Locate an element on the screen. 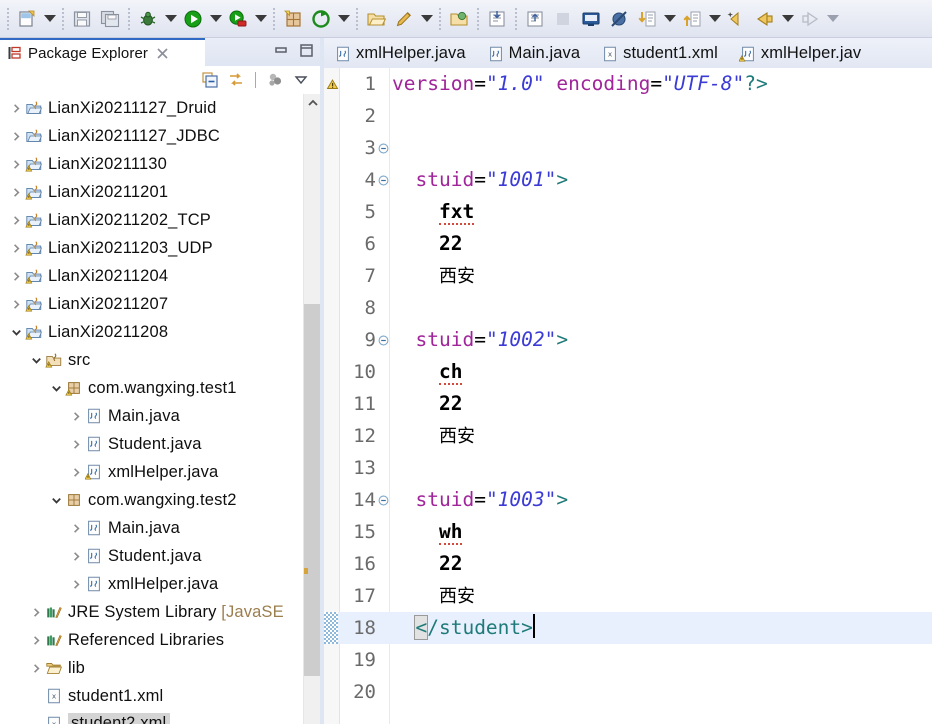 The height and width of the screenshot is (724, 932). editor-tab-xmlhelper-jav: xmlHelper.jav is located at coordinates (800, 53).